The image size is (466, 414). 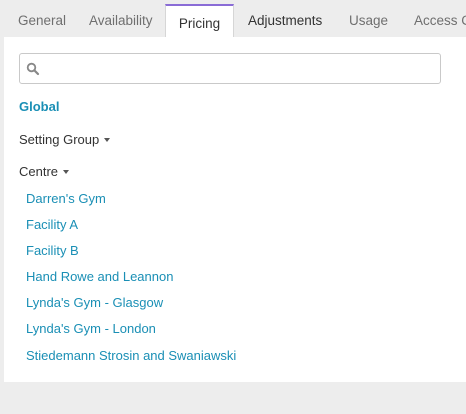 I want to click on centre-item: Facility B, so click(x=131, y=255).